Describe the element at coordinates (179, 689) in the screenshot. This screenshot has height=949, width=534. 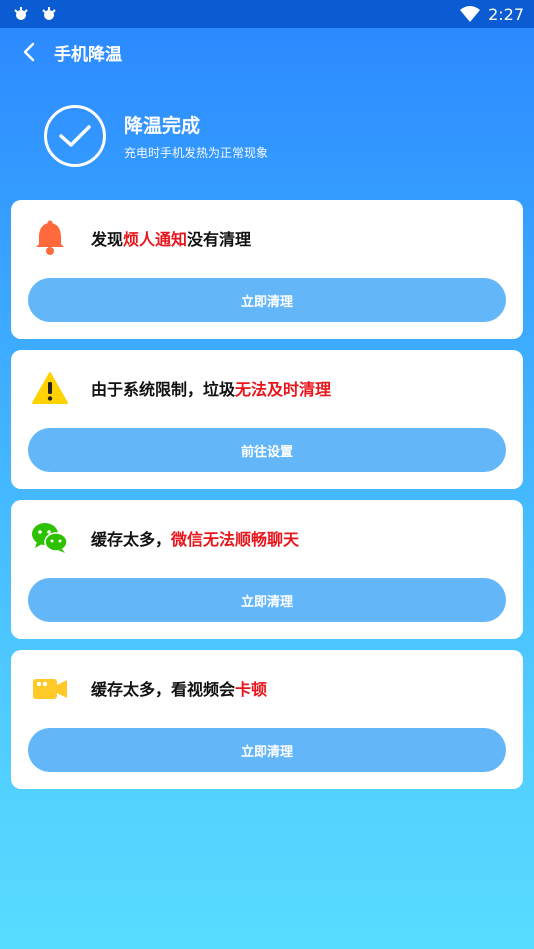
I see `card-message: 缓存太多，看视频会卡顿` at that location.